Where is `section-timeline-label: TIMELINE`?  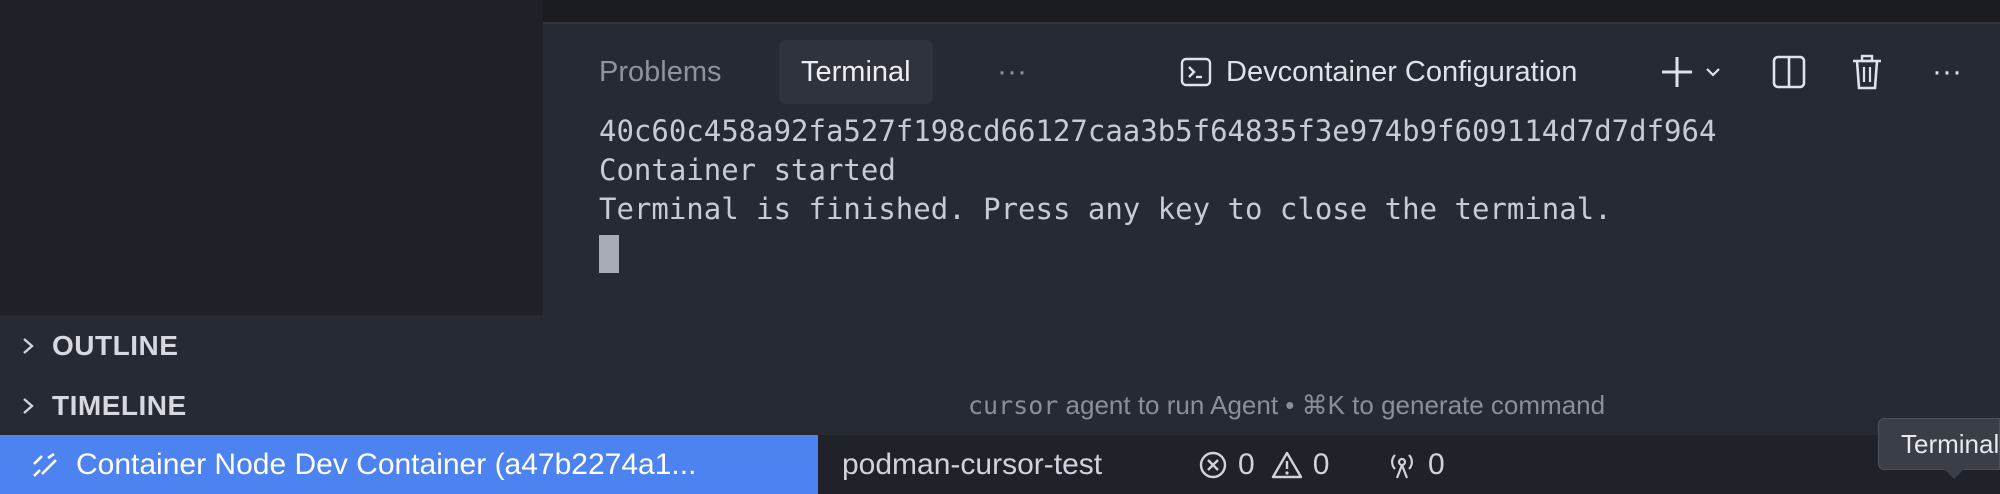 section-timeline-label: TIMELINE is located at coordinates (119, 405).